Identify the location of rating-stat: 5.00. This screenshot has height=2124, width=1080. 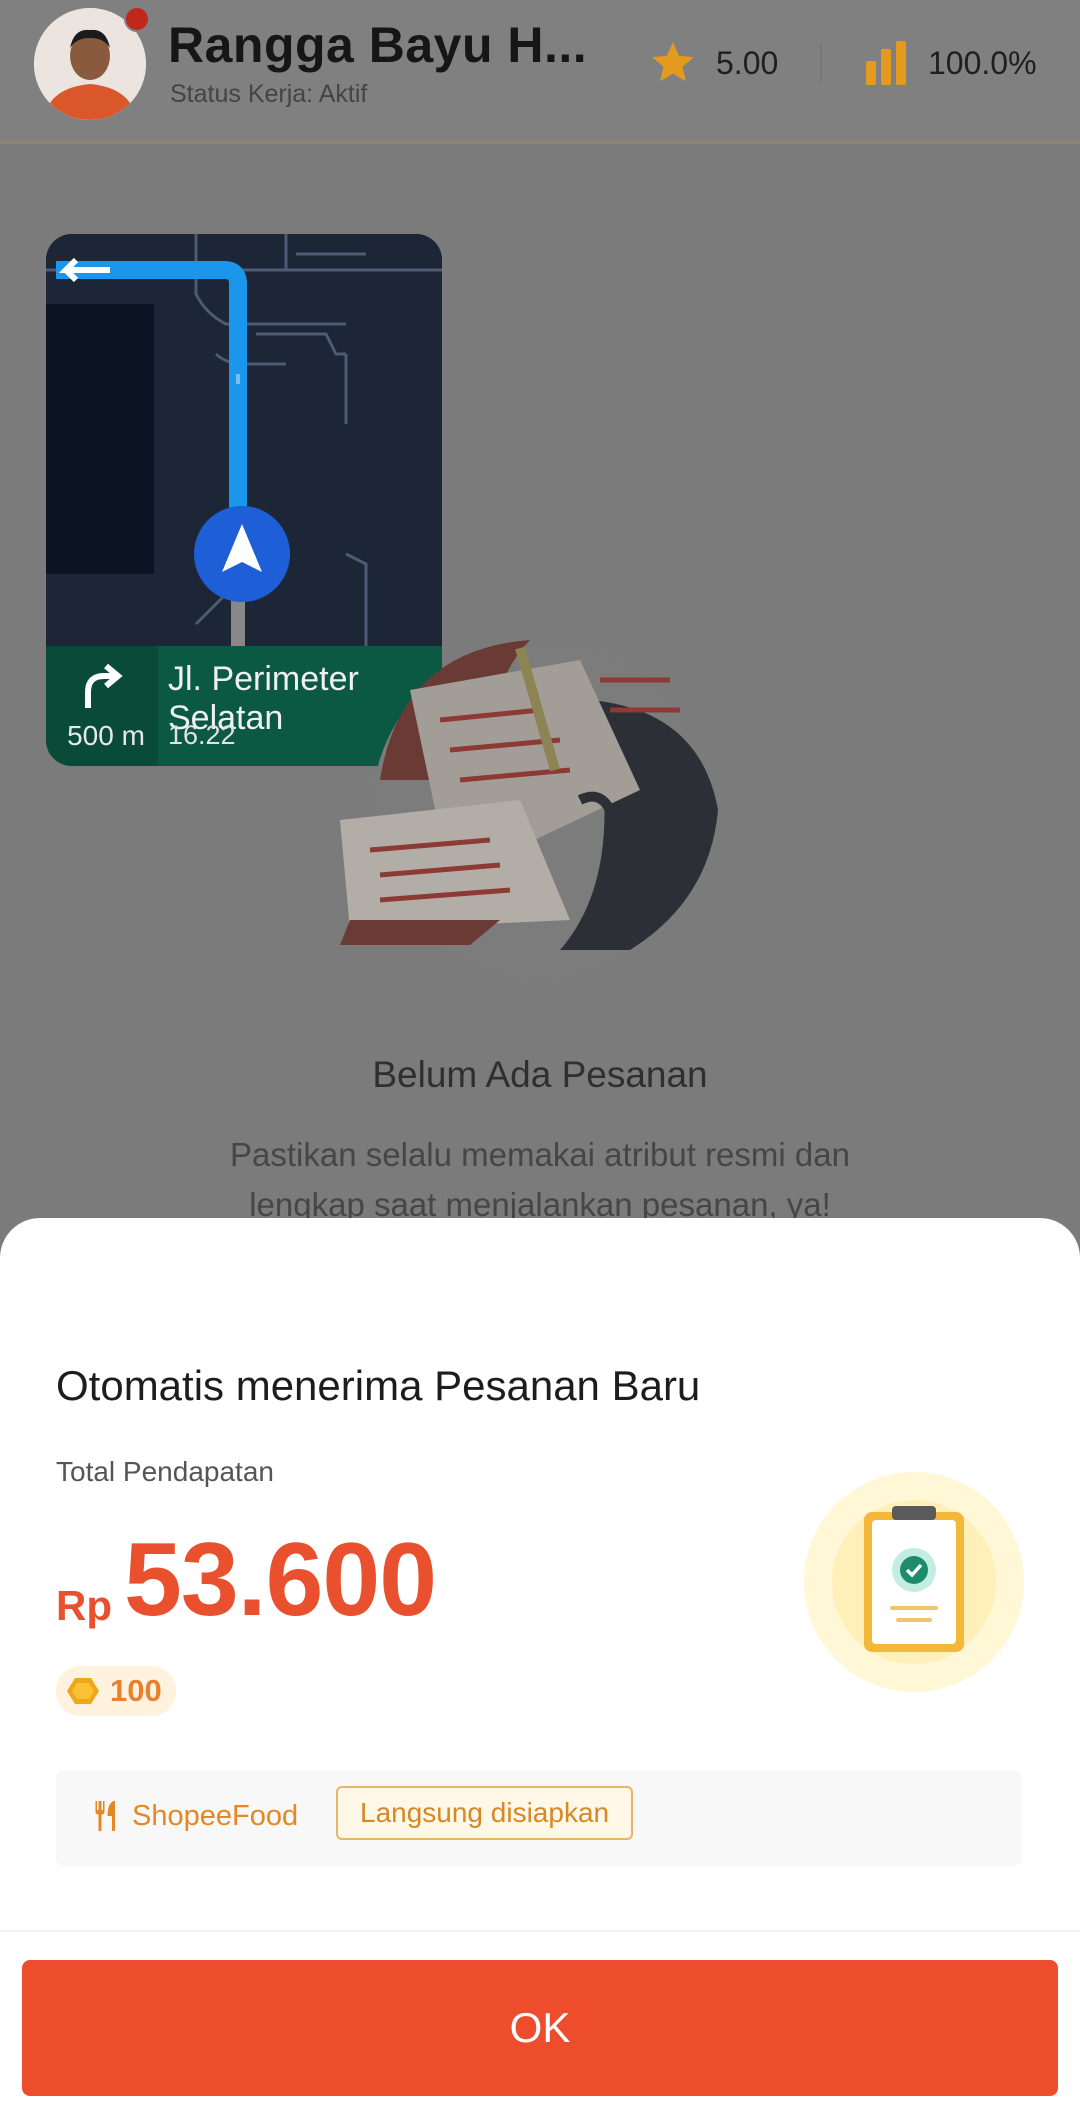
(713, 63).